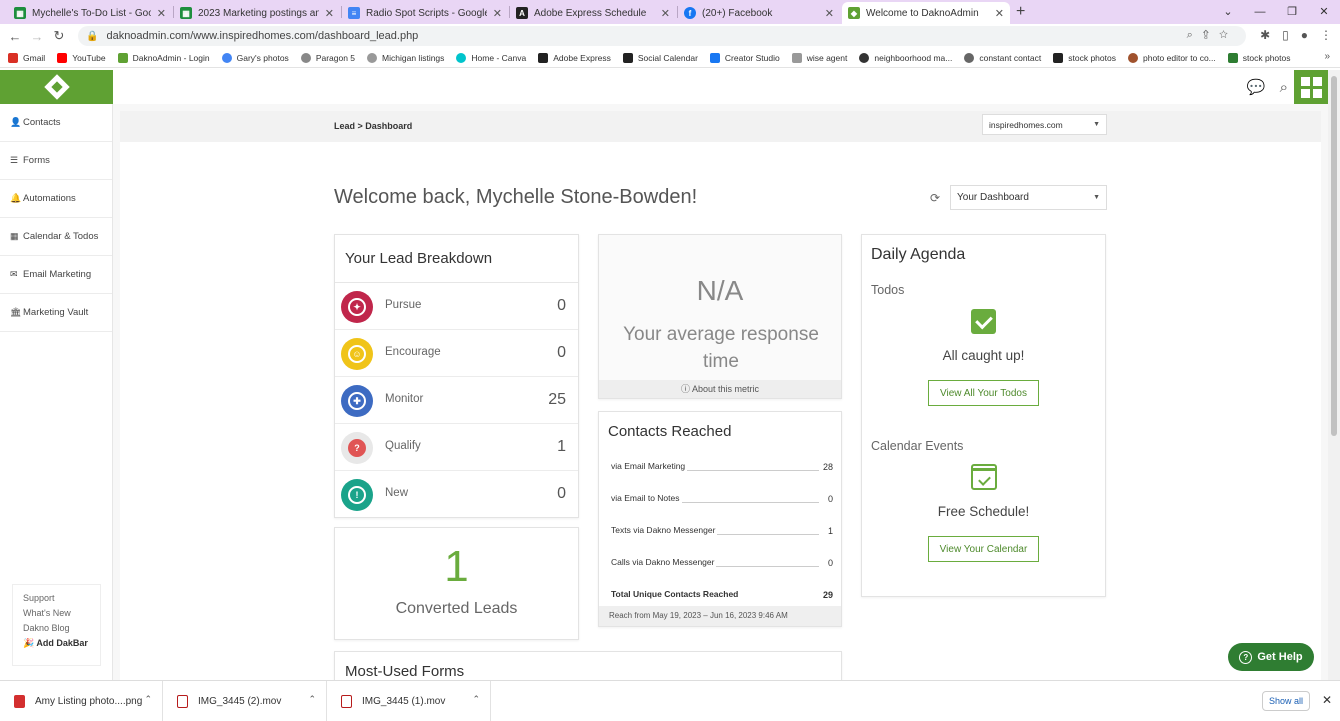 This screenshot has width=1340, height=721. I want to click on browser-tab: ≡ Radio Spot Scripts - Google Docs ✕, so click(425, 13).